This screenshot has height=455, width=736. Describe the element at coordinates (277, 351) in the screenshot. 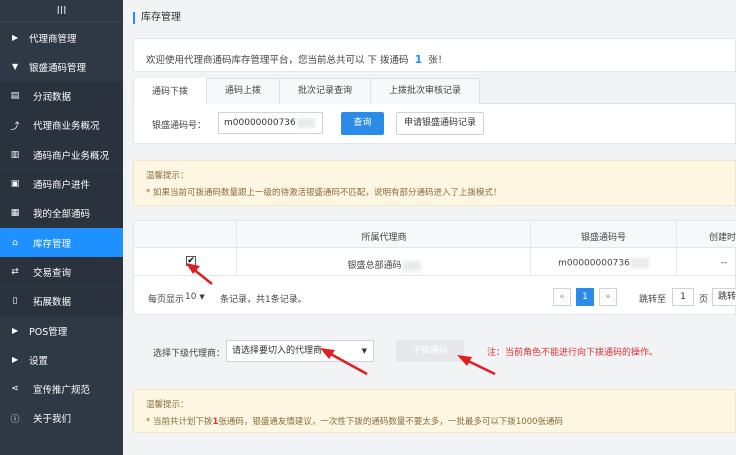

I see `agent-select-value: 请选择要切入的代理商` at that location.